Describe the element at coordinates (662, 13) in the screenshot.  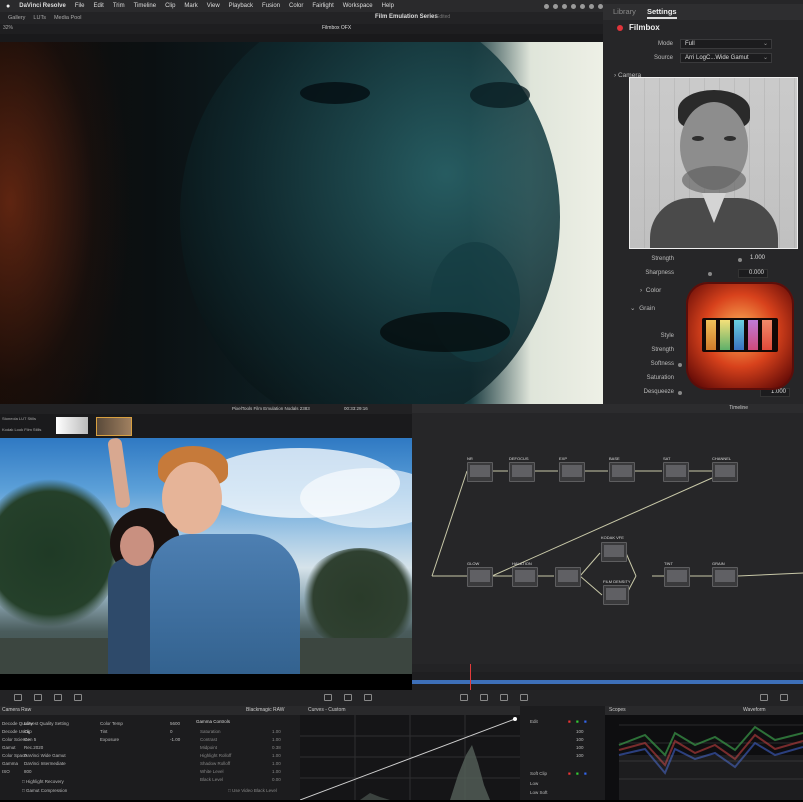
I see `tab-settings: Settings` at that location.